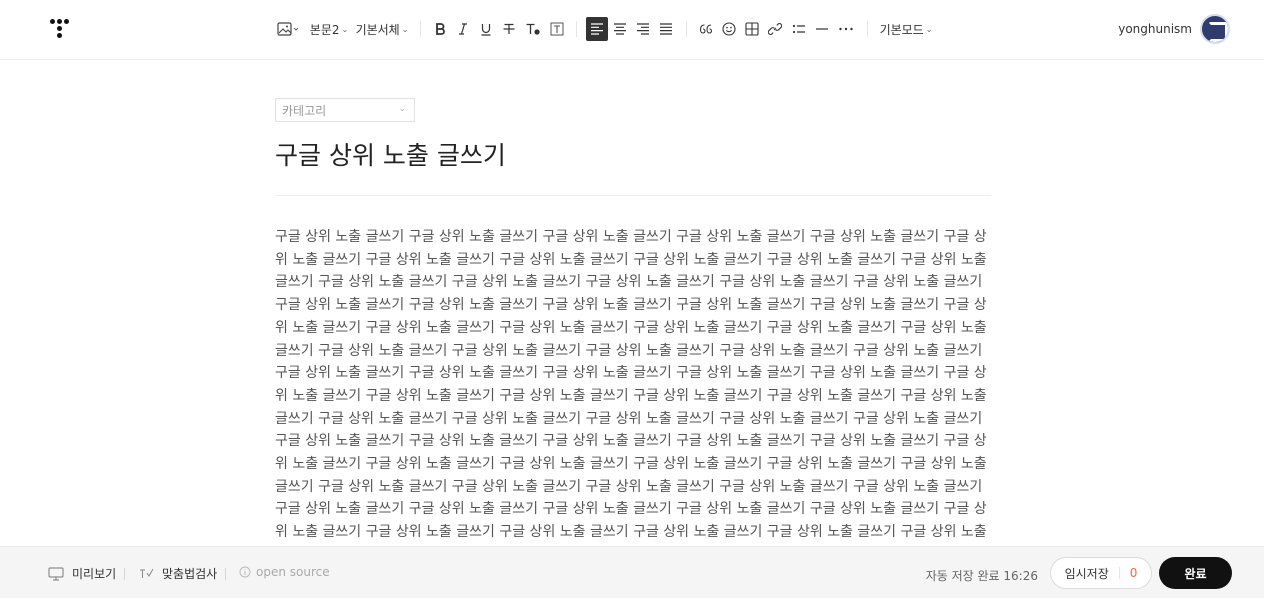  I want to click on user-profile: yonghunism, so click(1174, 29).